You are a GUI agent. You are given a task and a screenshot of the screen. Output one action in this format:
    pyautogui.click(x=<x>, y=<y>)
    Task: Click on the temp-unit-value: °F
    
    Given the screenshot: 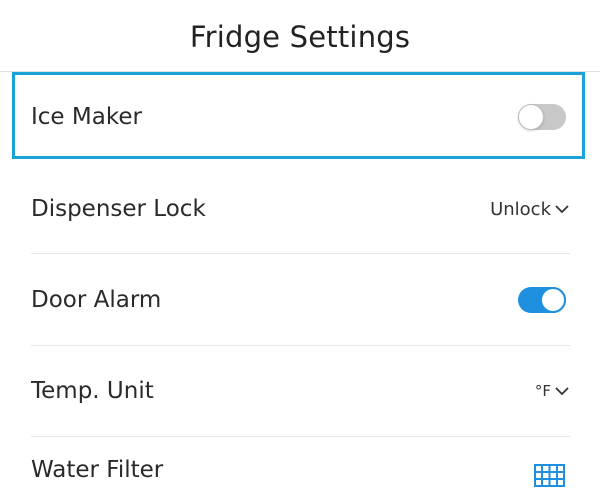 What is the action you would take?
    pyautogui.click(x=542, y=391)
    